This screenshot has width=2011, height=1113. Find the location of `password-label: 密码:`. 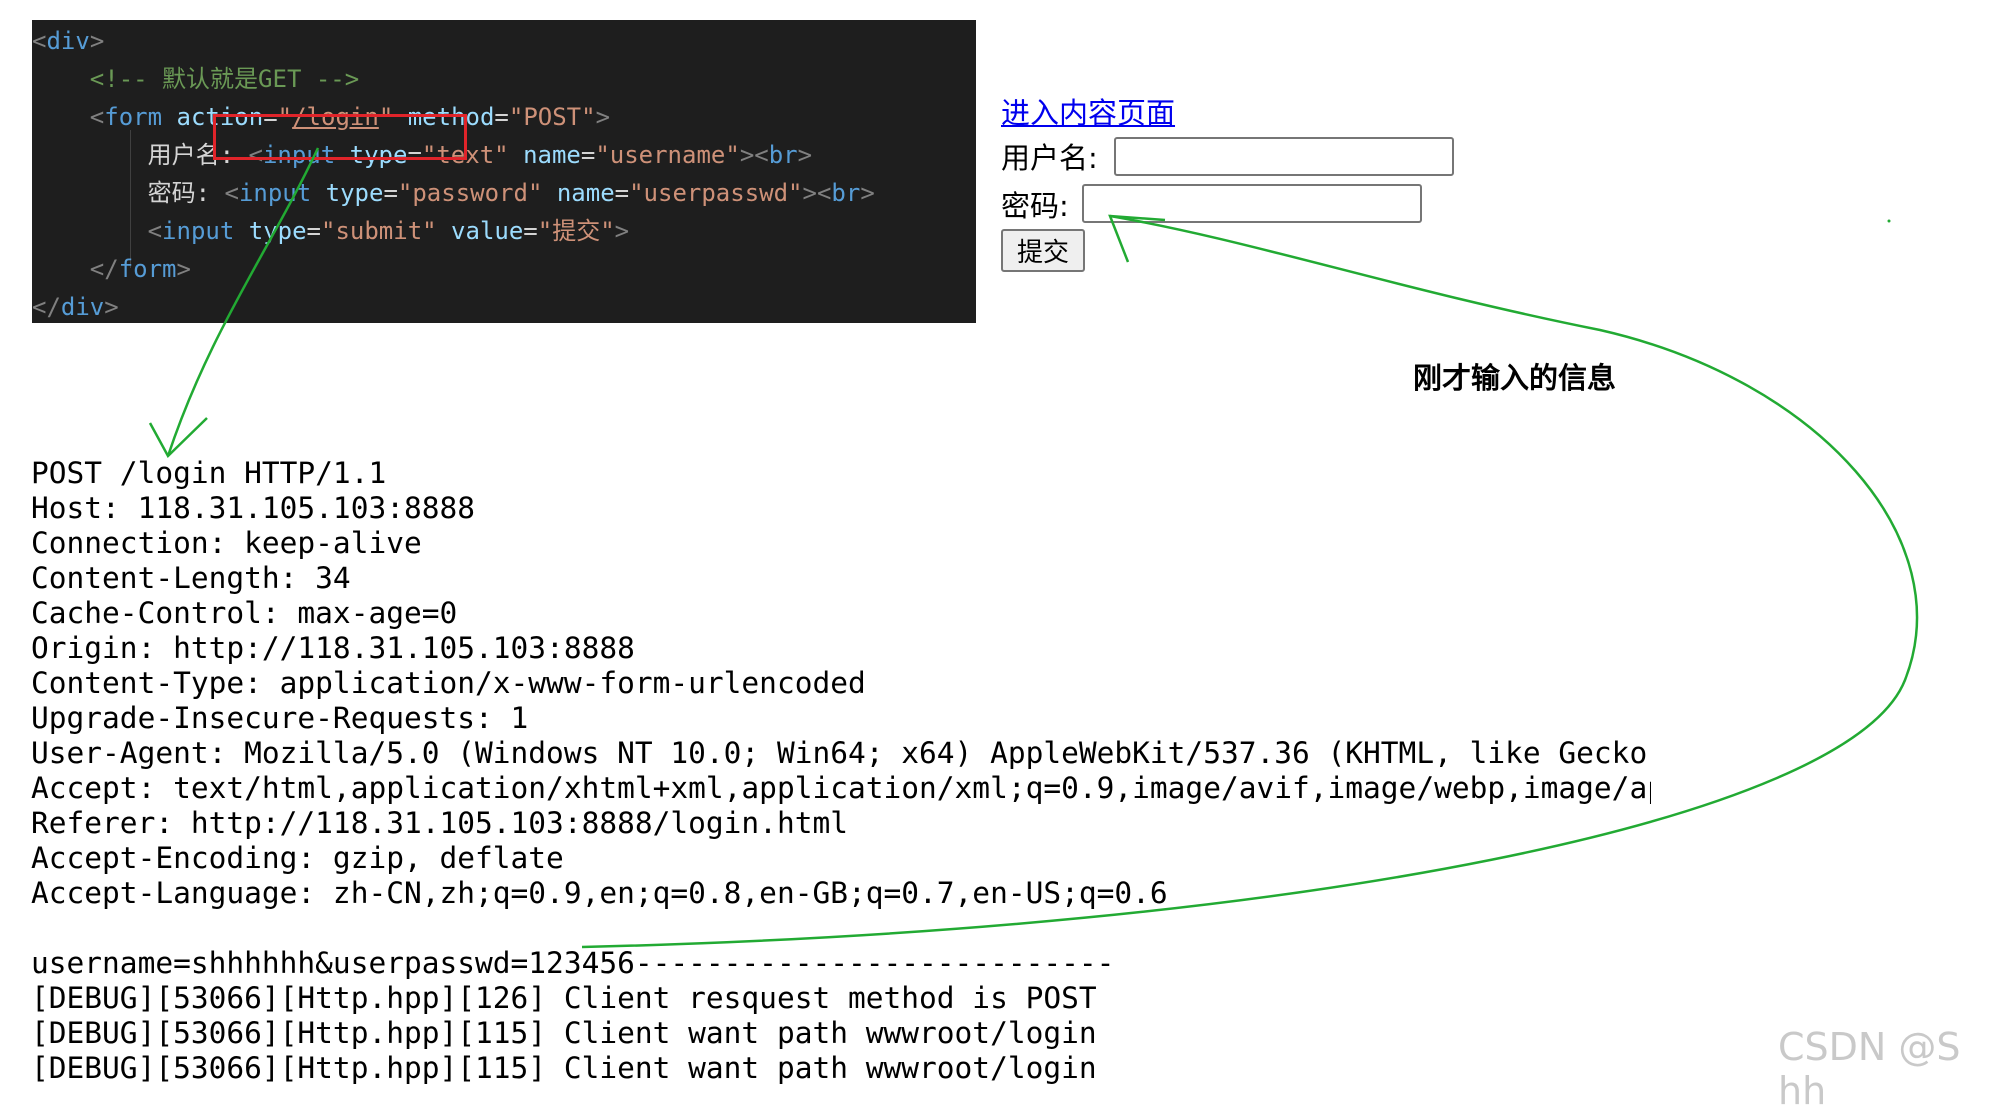

password-label: 密码: is located at coordinates (1035, 206).